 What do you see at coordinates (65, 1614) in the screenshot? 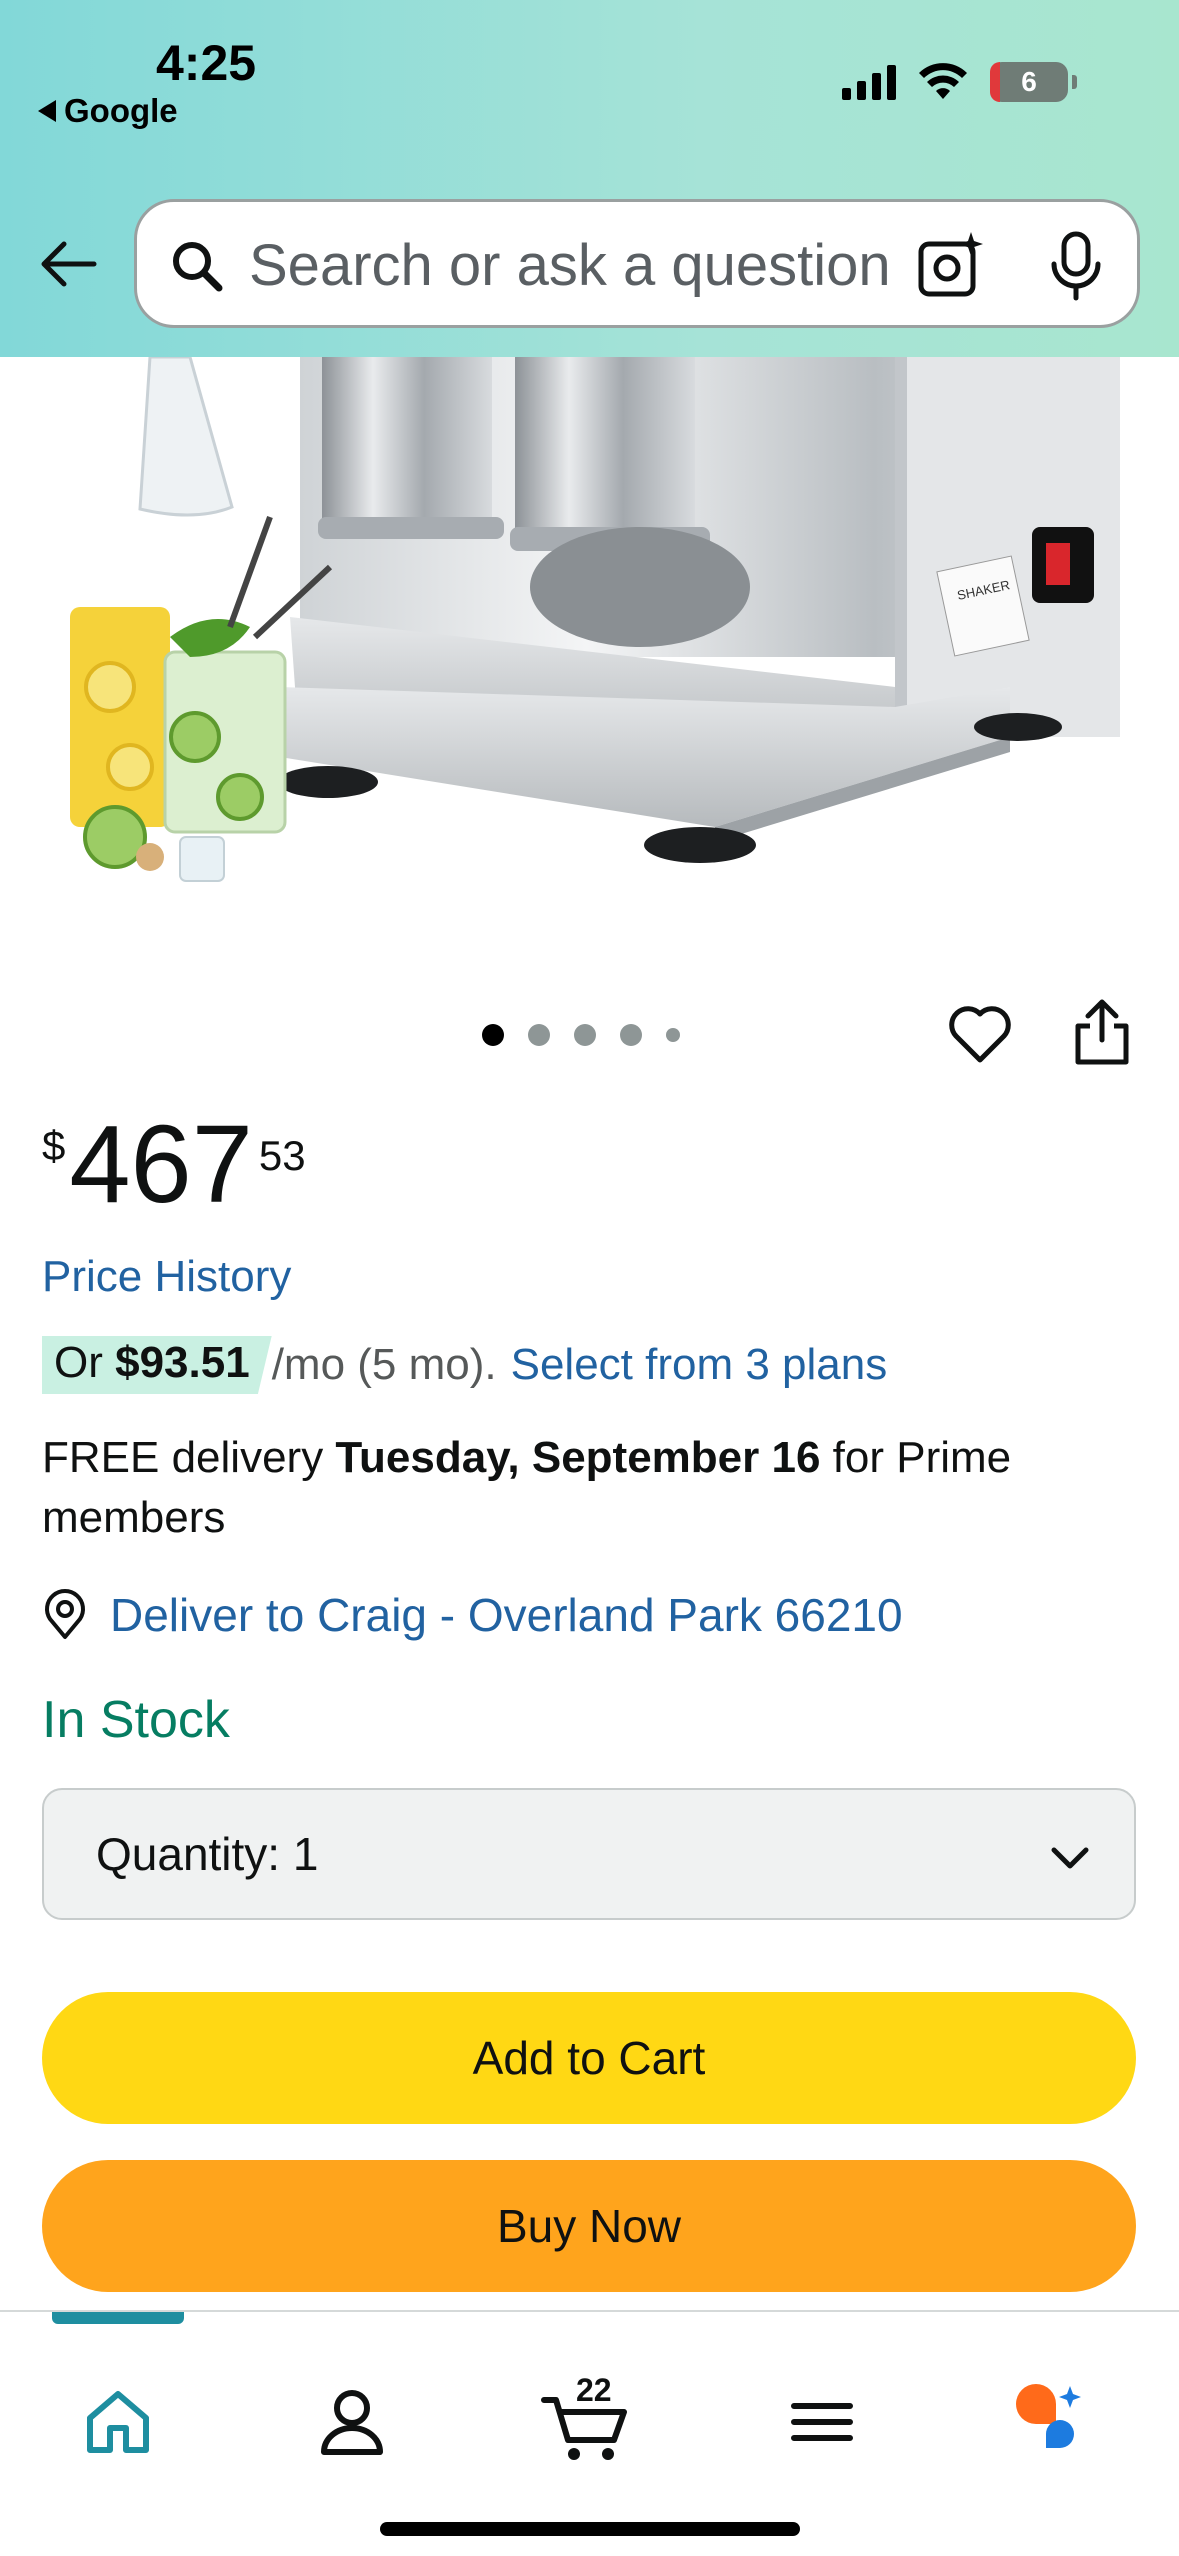
I see `location-pin-icon` at bounding box center [65, 1614].